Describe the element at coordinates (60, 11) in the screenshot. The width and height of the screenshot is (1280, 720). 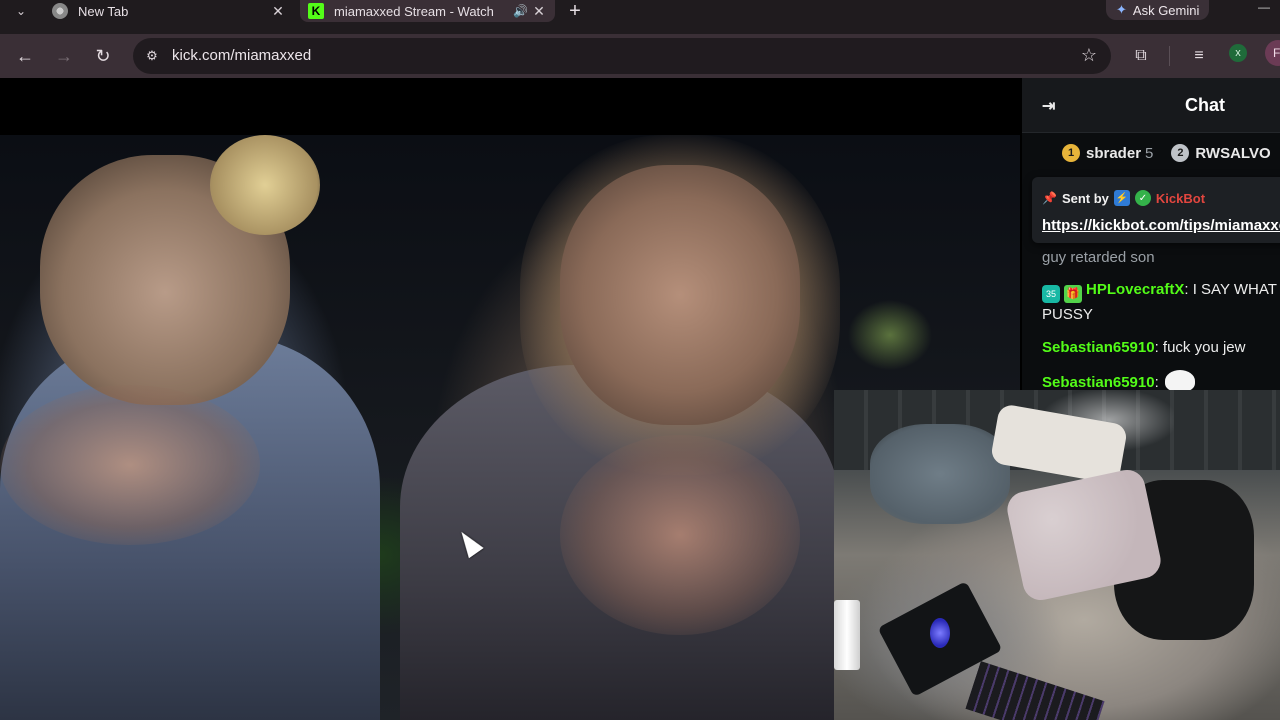
I see `chrome-icon` at that location.